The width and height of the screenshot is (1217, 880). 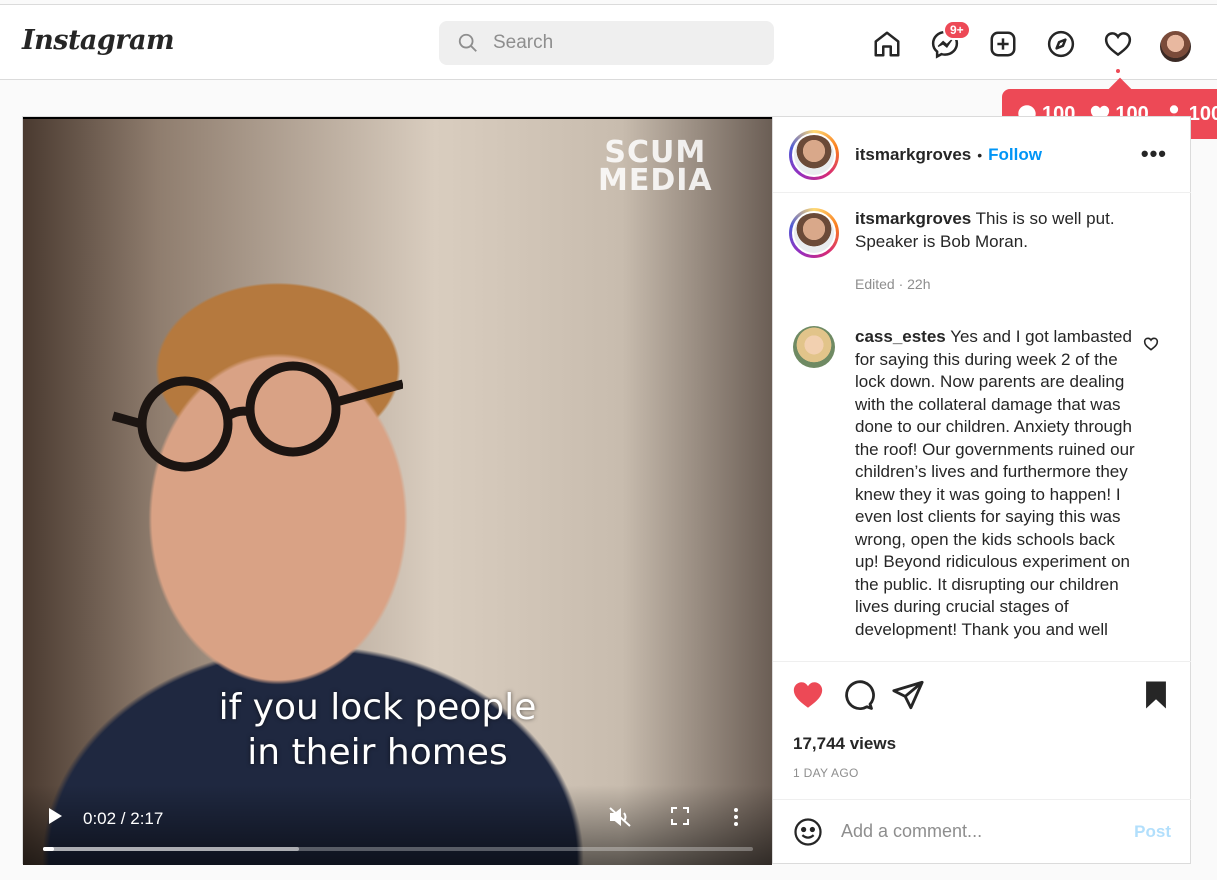 I want to click on video-caption-line-1: if you lock people, so click(x=377, y=707).